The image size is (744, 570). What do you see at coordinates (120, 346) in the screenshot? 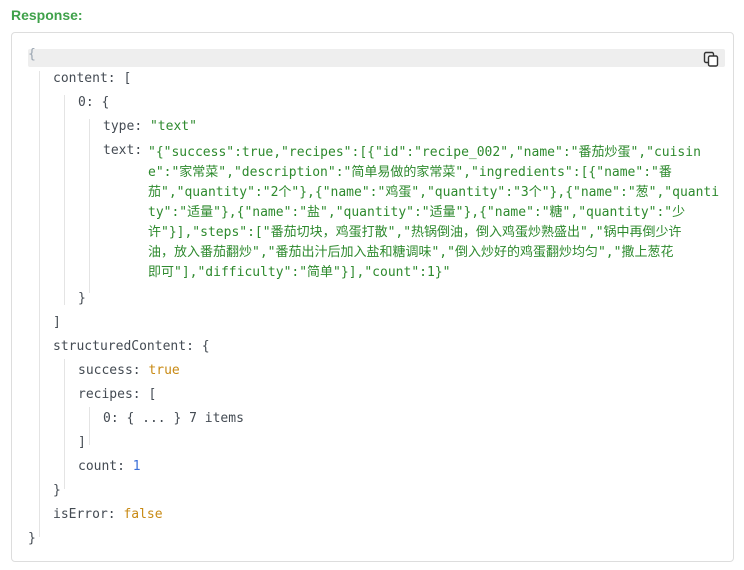
I see `structured-content-key: structuredContent` at bounding box center [120, 346].